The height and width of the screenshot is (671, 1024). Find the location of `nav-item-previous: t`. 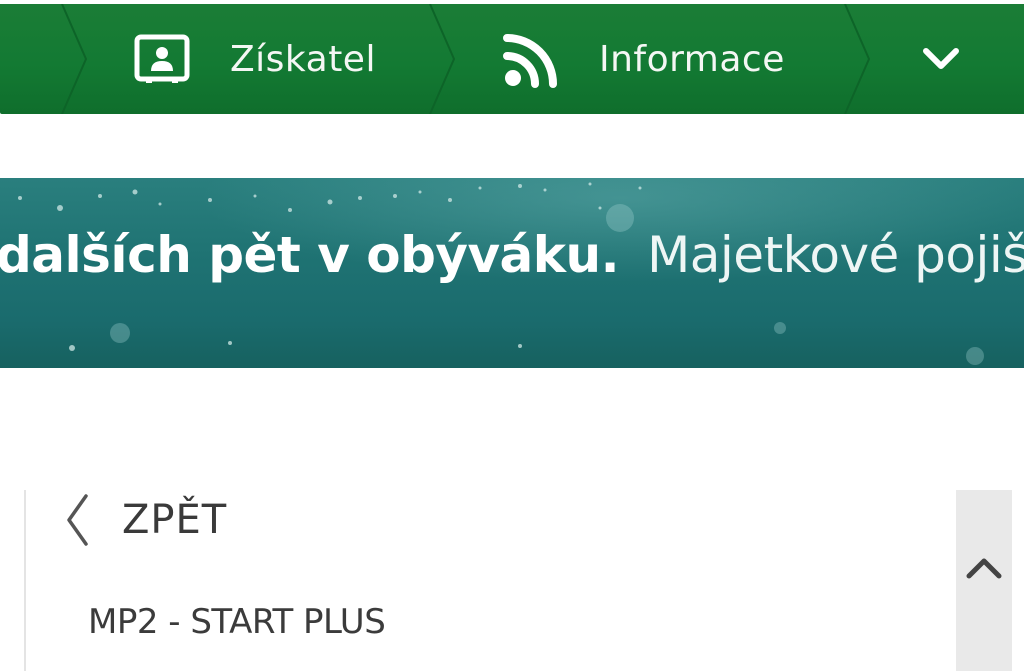

nav-item-previous: t is located at coordinates (40, 59).